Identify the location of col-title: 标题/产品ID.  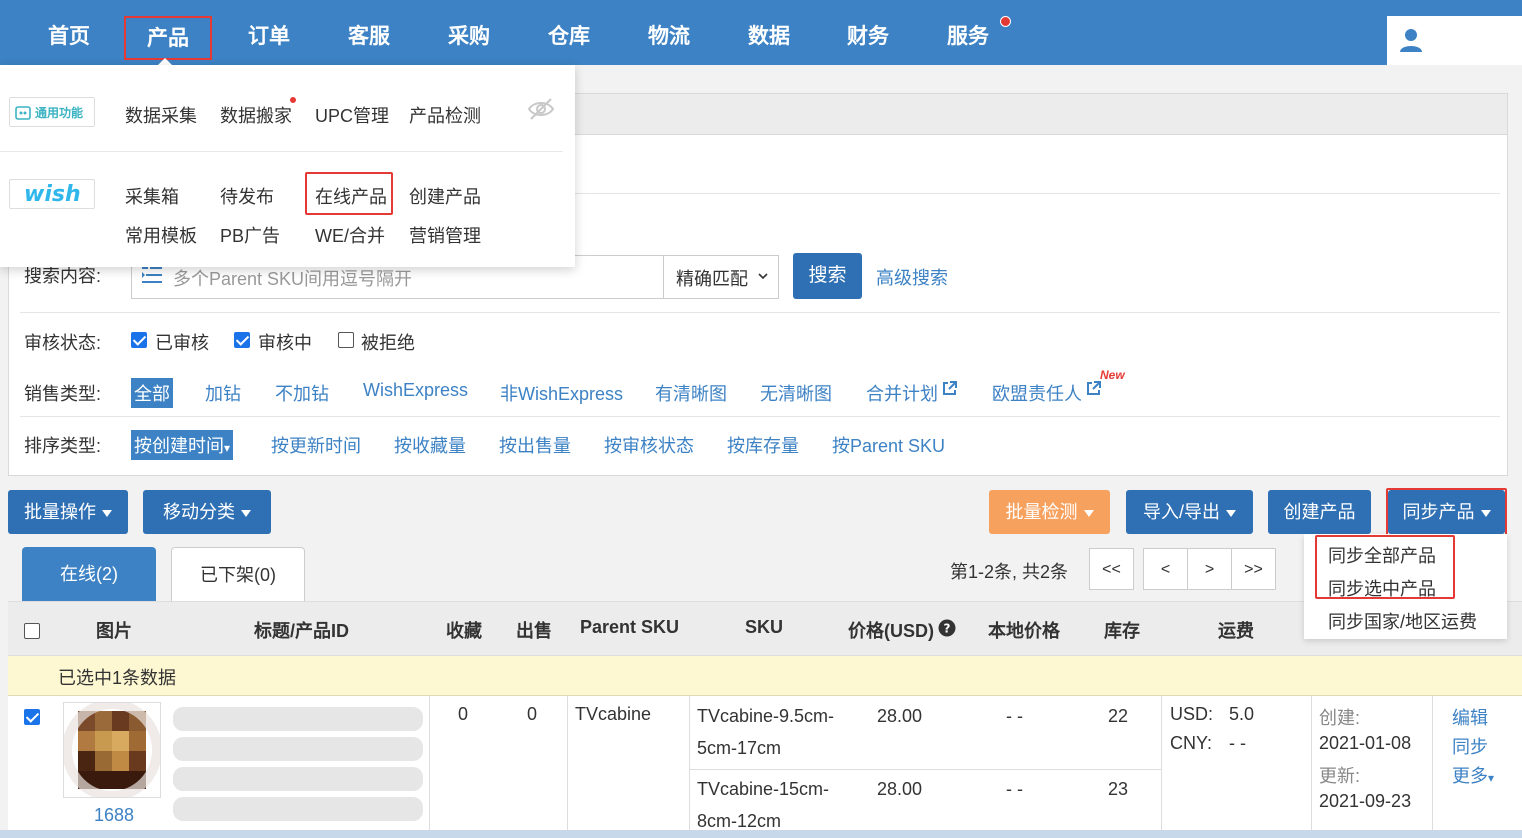
(302, 631).